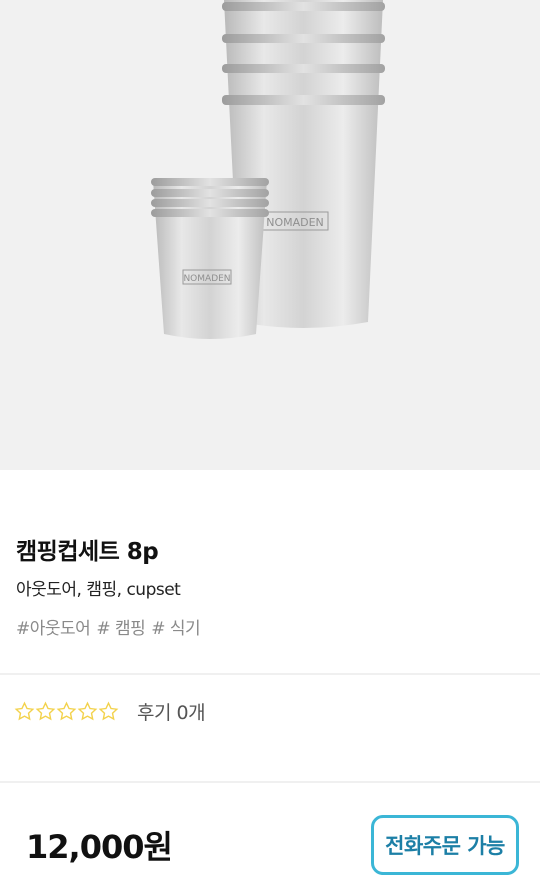  What do you see at coordinates (98, 590) in the screenshot?
I see `product-description: 아웃도어, 캠핑, cupset` at bounding box center [98, 590].